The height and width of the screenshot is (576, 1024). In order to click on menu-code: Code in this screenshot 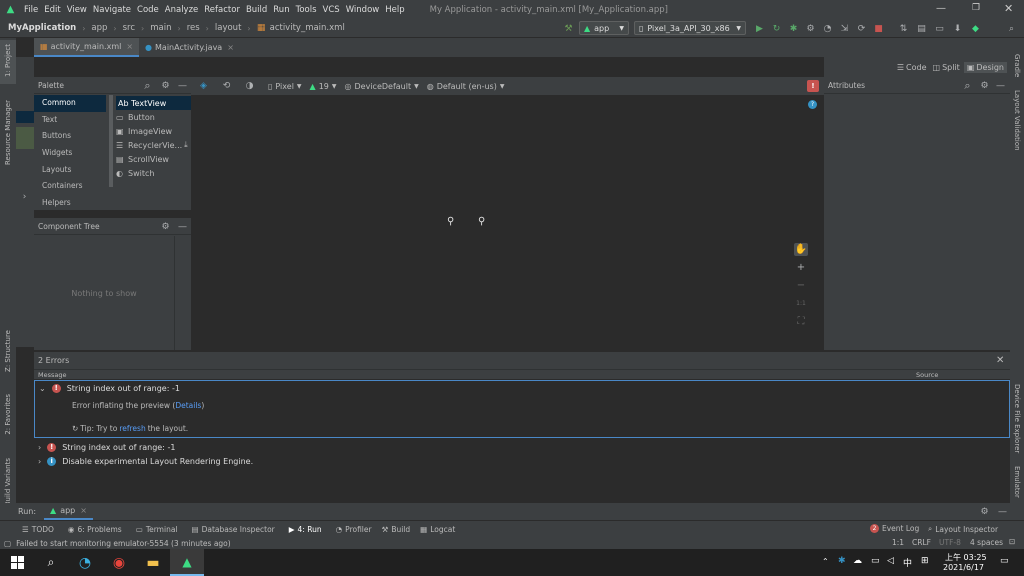, I will do `click(148, 10)`.